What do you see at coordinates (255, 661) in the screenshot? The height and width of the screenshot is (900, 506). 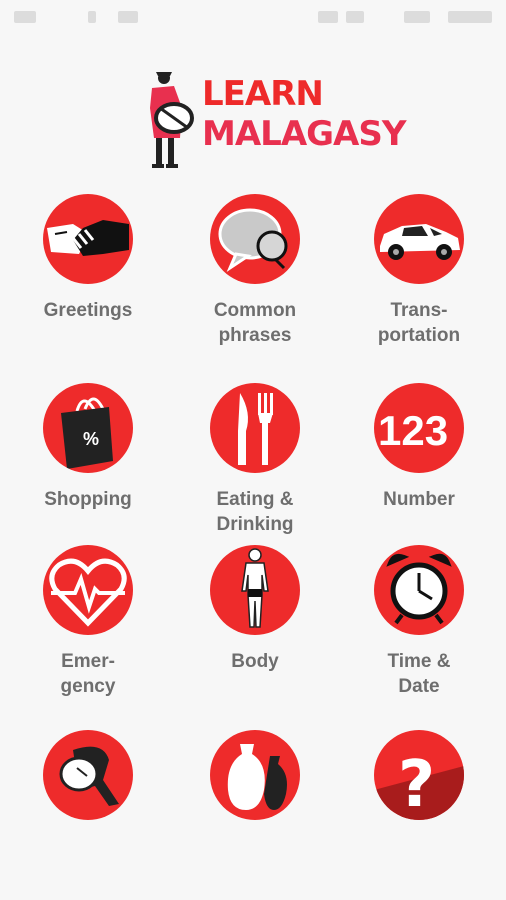 I see `category-label: Body` at bounding box center [255, 661].